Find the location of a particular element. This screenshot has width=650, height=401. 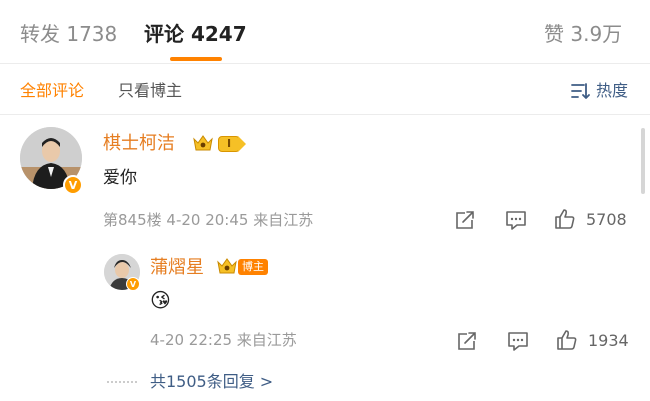

reply-dots-divider is located at coordinates (122, 382).